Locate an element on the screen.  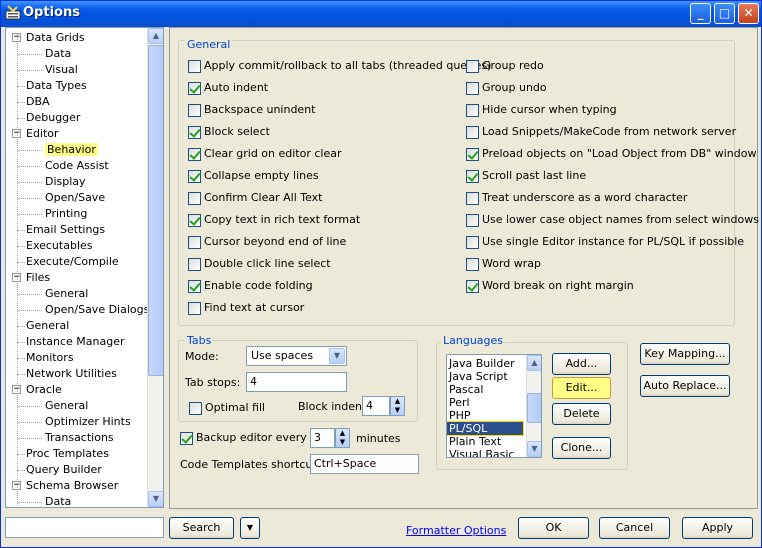
ok-button: OK is located at coordinates (553, 528).